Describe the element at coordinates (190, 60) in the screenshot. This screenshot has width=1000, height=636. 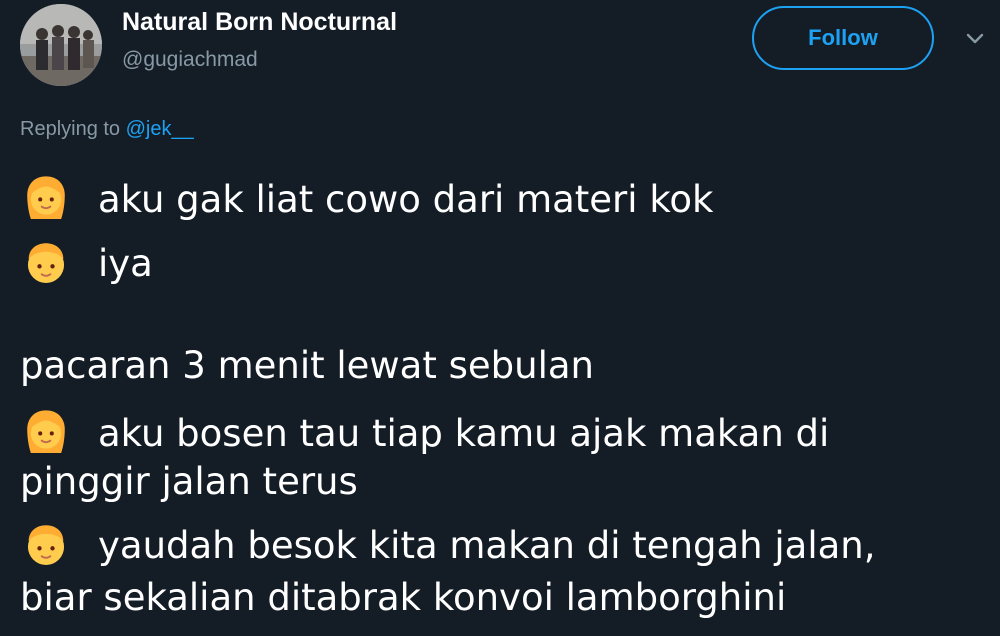
I see `user-handle: @gugiachmad` at that location.